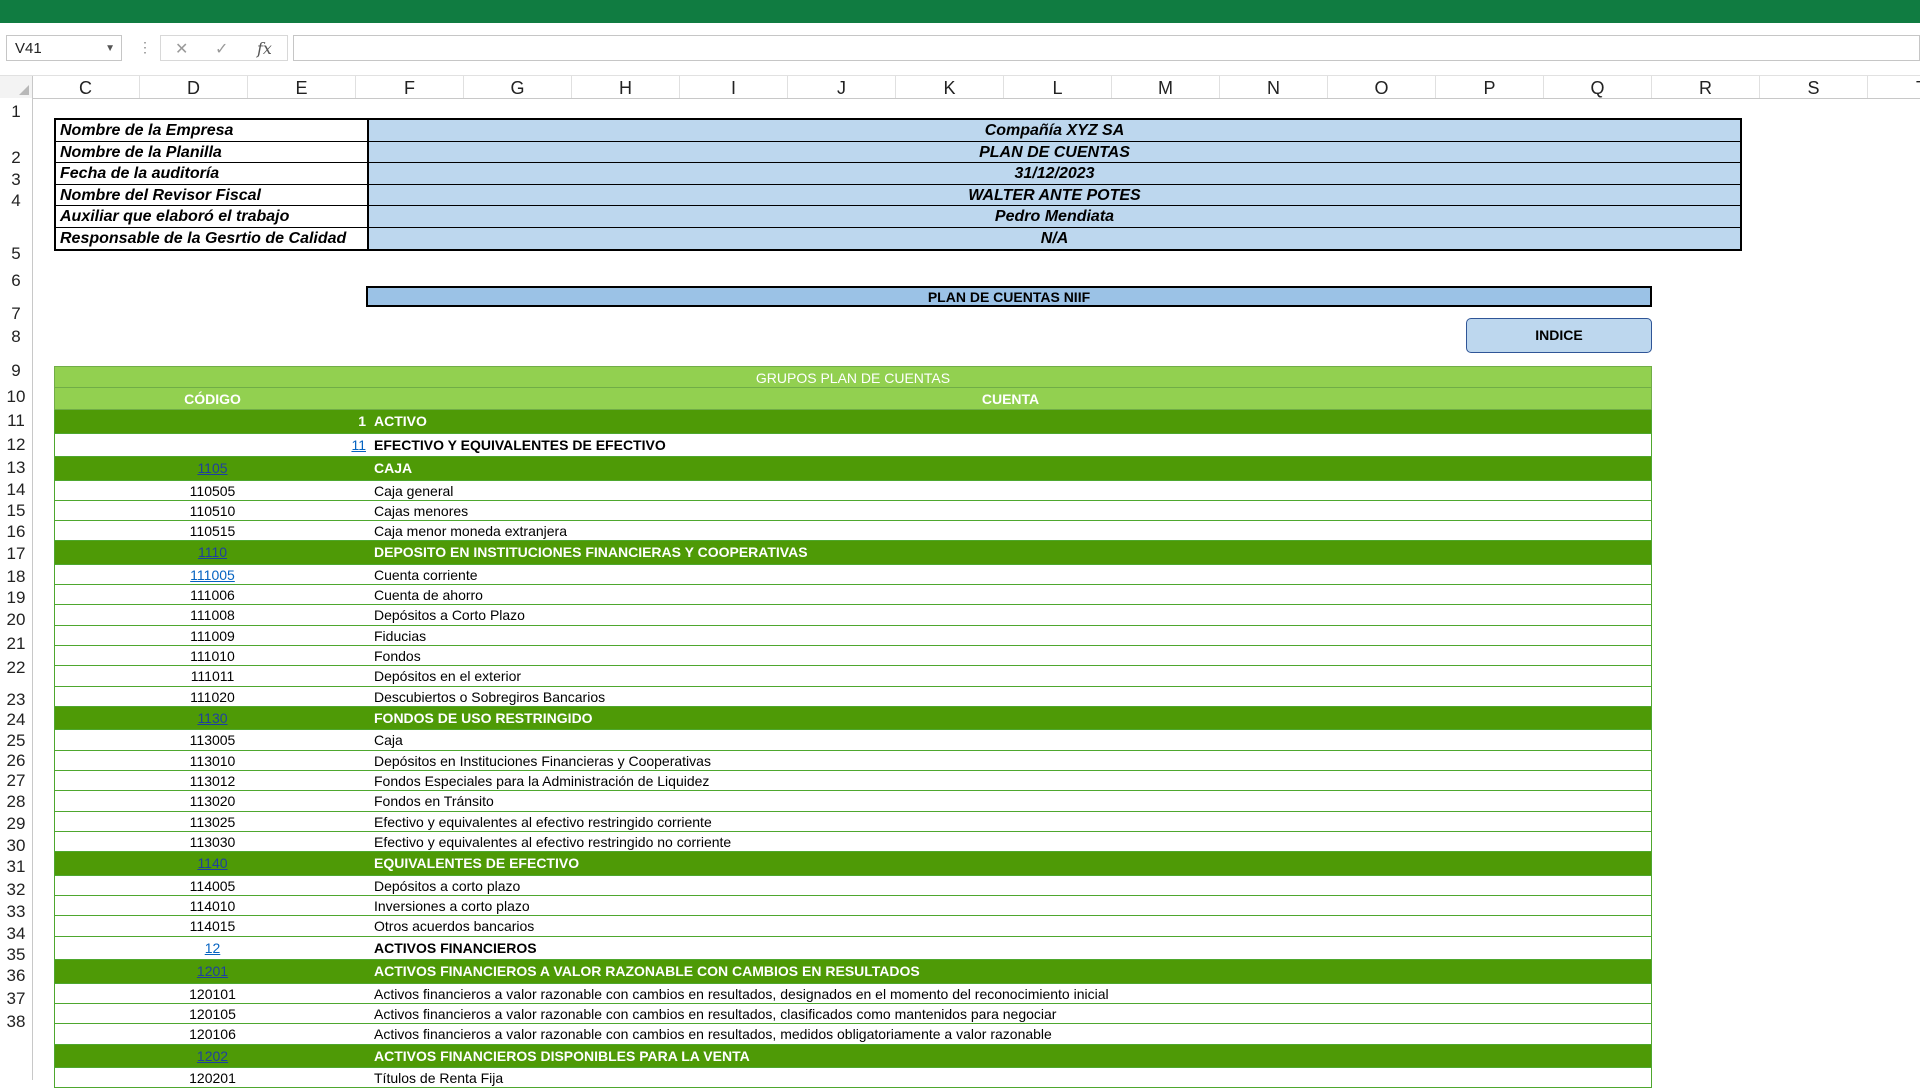  What do you see at coordinates (16, 620) in the screenshot?
I see `row-header: 20` at bounding box center [16, 620].